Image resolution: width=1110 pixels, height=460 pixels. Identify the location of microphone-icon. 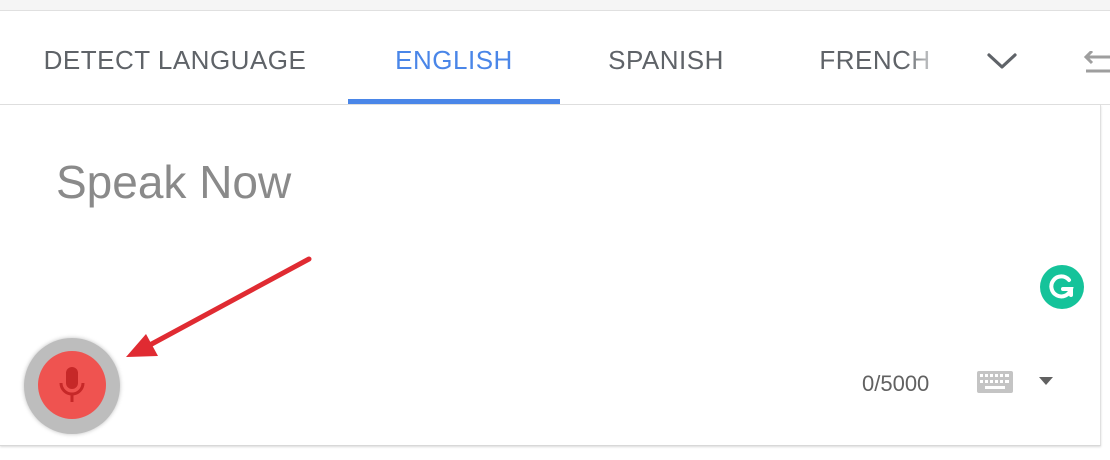
(72, 384).